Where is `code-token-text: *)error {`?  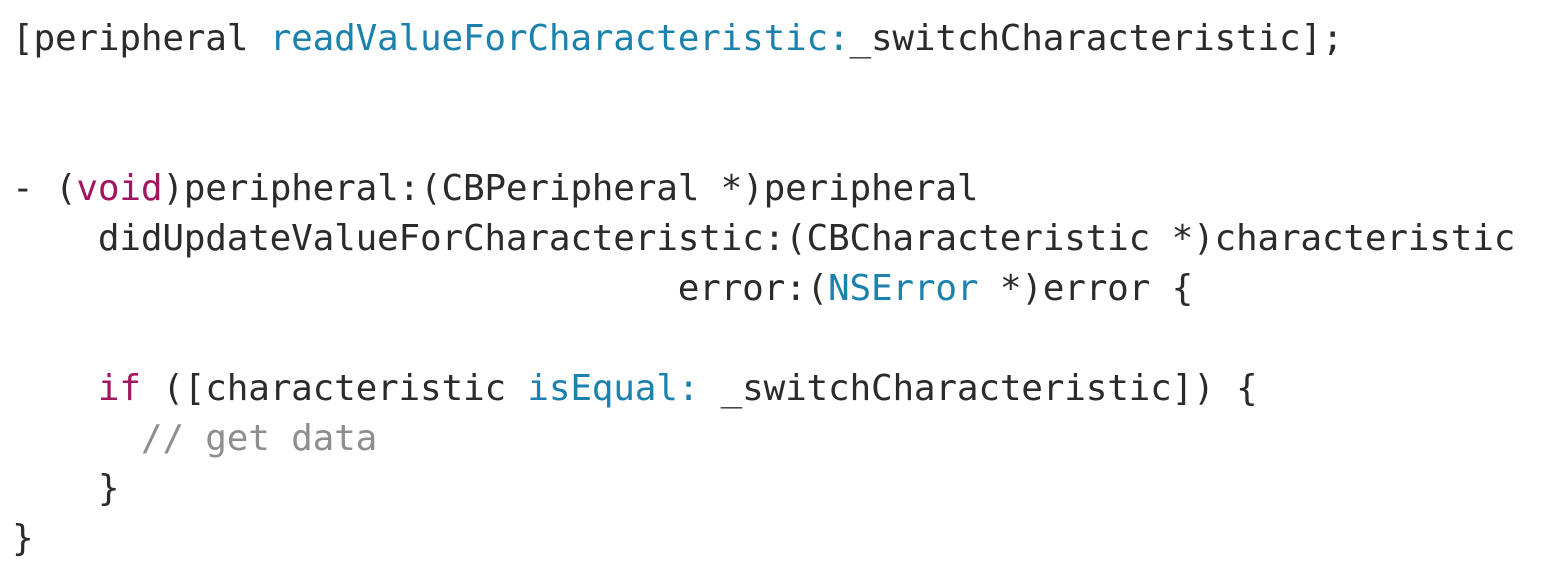 code-token-text: *)error { is located at coordinates (1086, 288).